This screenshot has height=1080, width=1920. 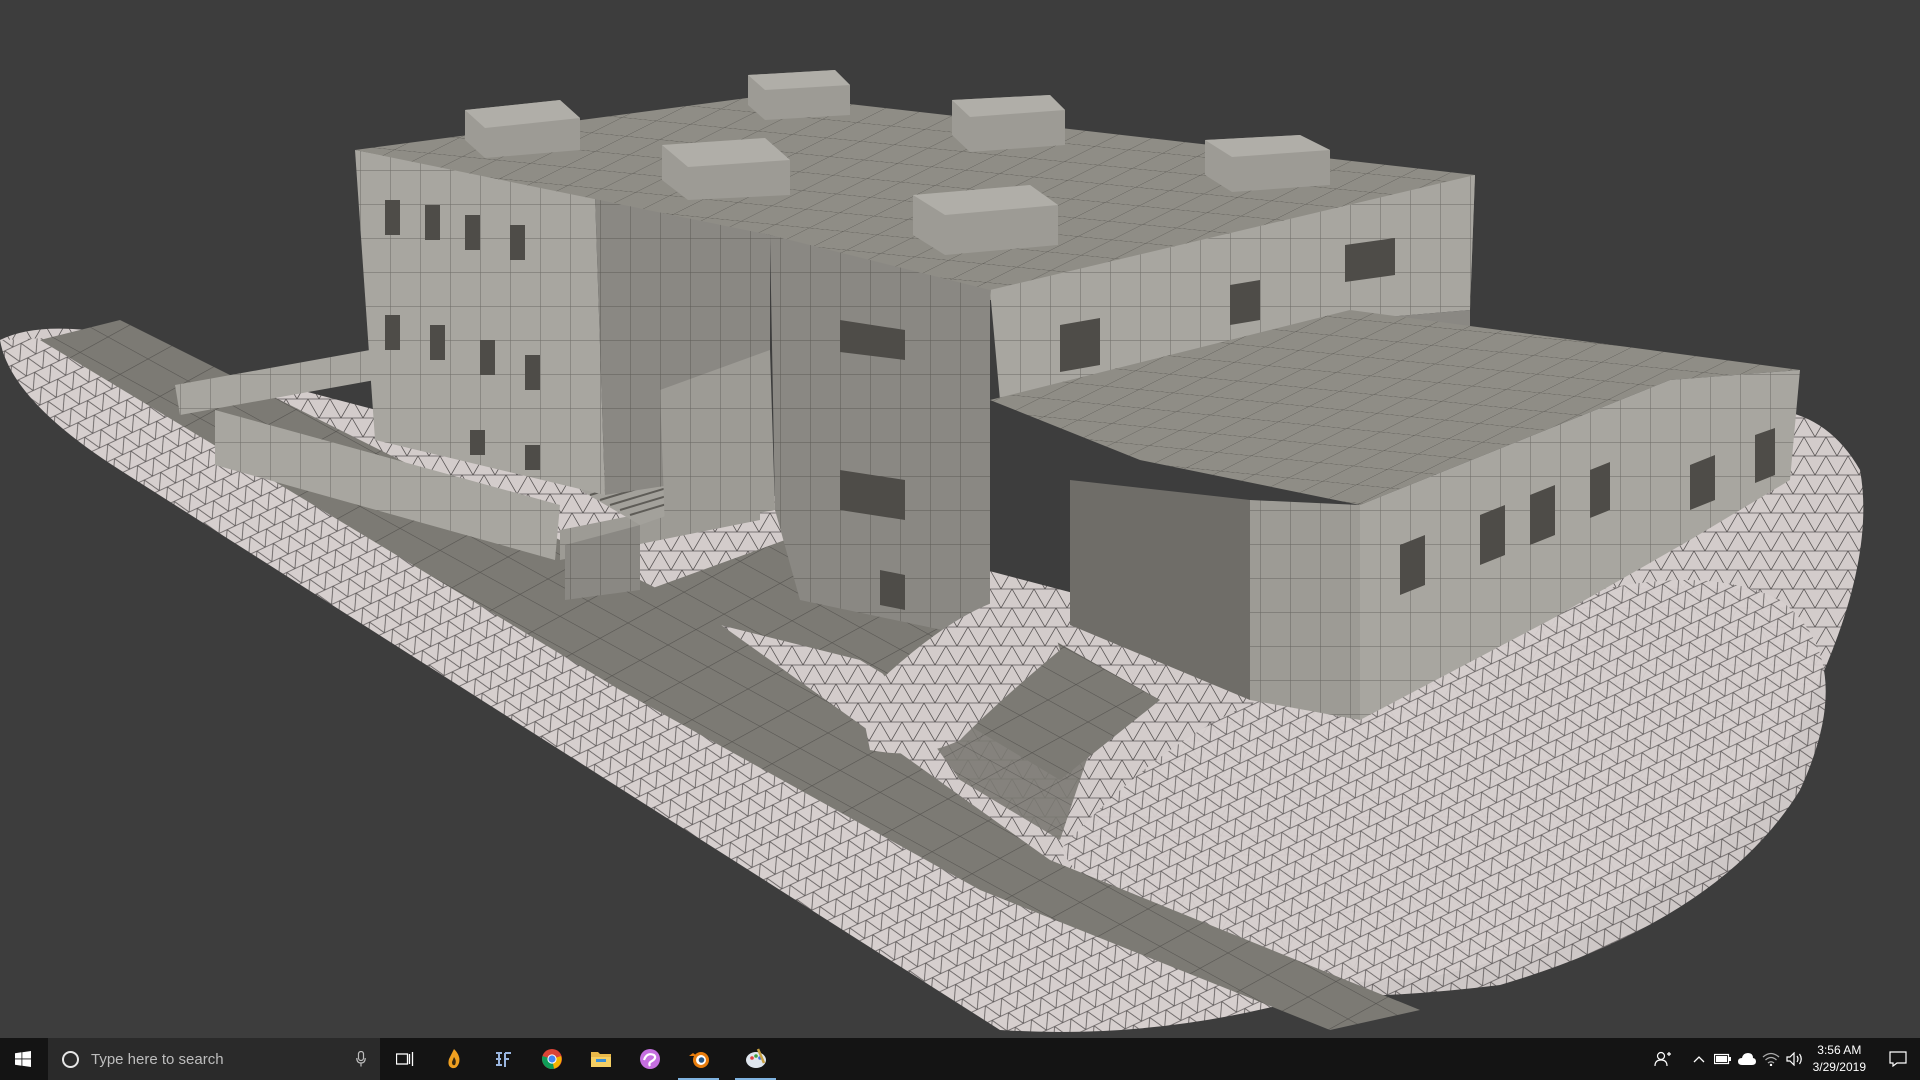 I want to click on chevron-up-icon, so click(x=1699, y=1059).